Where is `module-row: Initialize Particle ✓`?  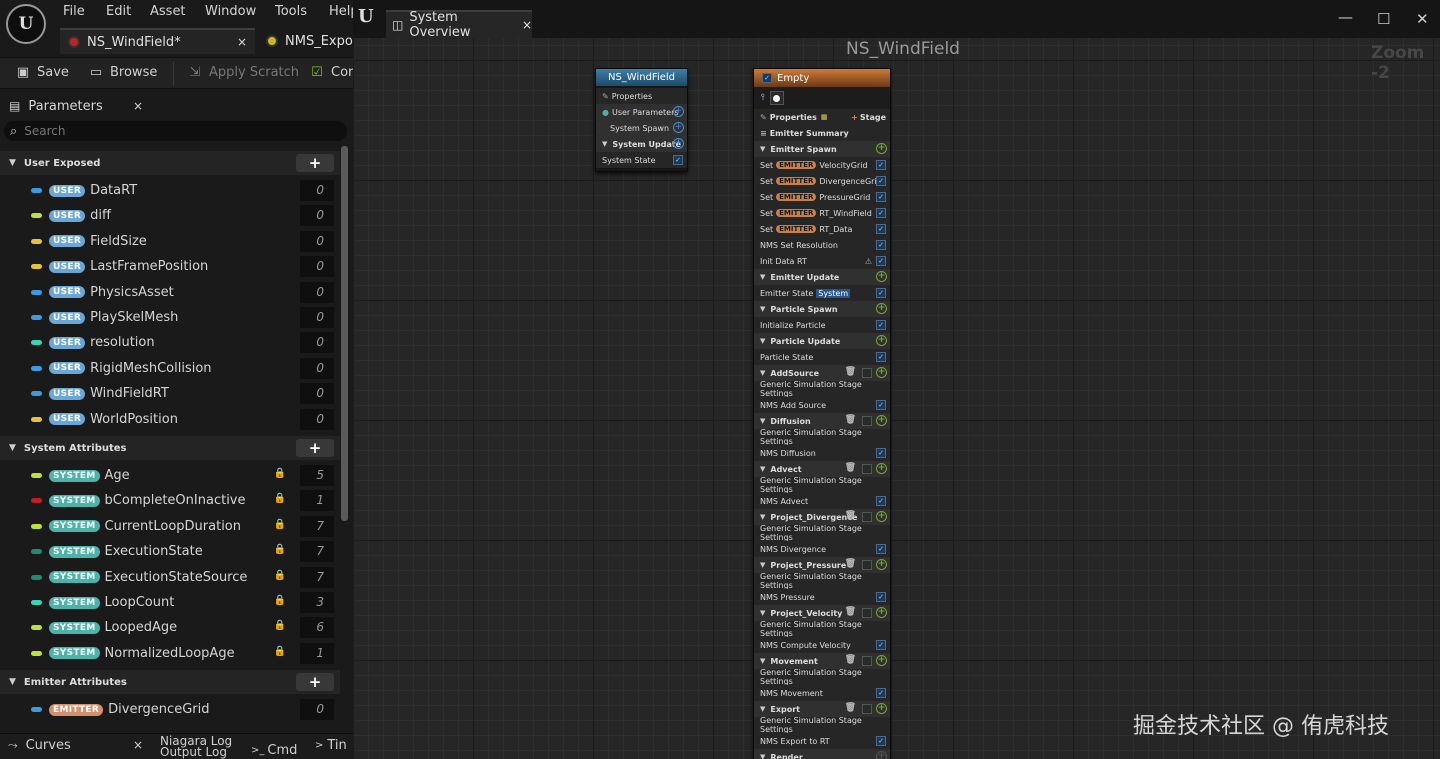 module-row: Initialize Particle ✓ is located at coordinates (822, 325).